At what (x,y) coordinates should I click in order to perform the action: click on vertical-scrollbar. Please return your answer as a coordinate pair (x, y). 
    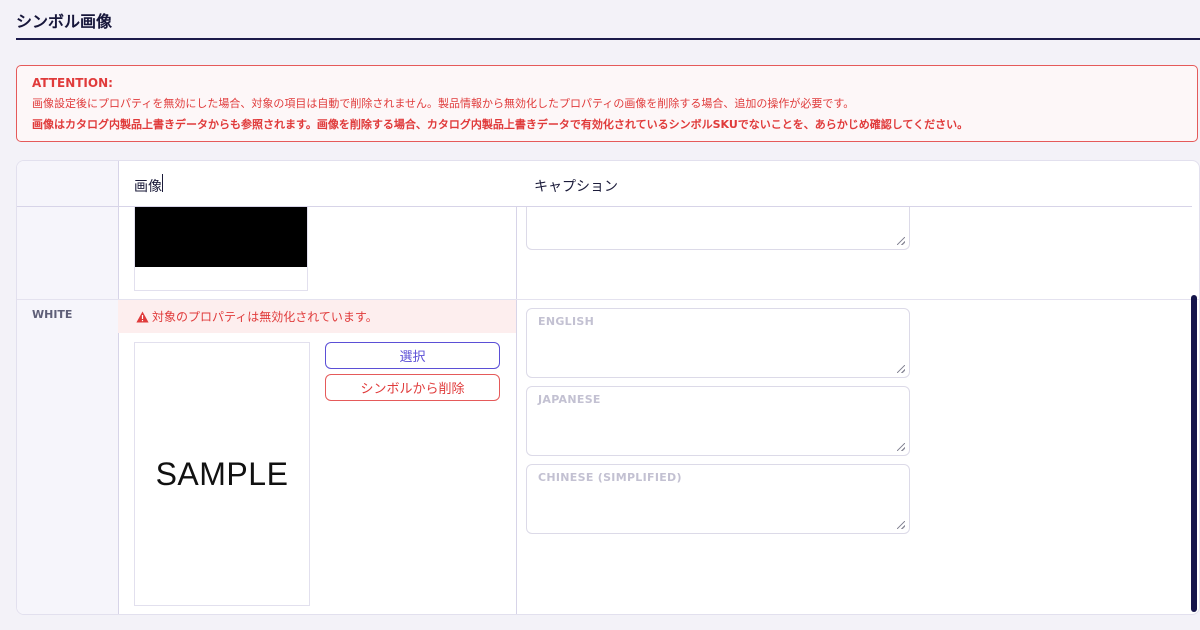
    Looking at the image, I should click on (1194, 453).